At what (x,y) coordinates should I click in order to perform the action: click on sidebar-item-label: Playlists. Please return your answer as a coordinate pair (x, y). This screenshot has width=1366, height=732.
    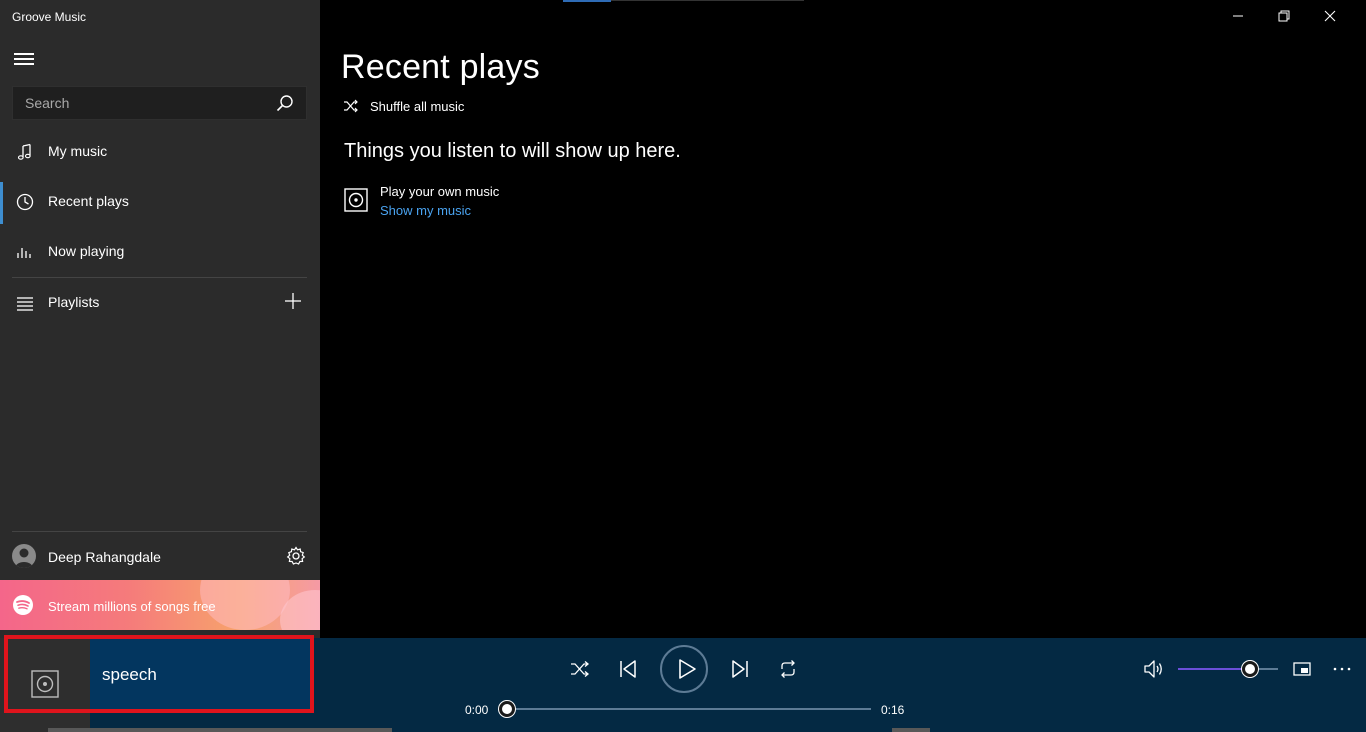
    Looking at the image, I should click on (74, 302).